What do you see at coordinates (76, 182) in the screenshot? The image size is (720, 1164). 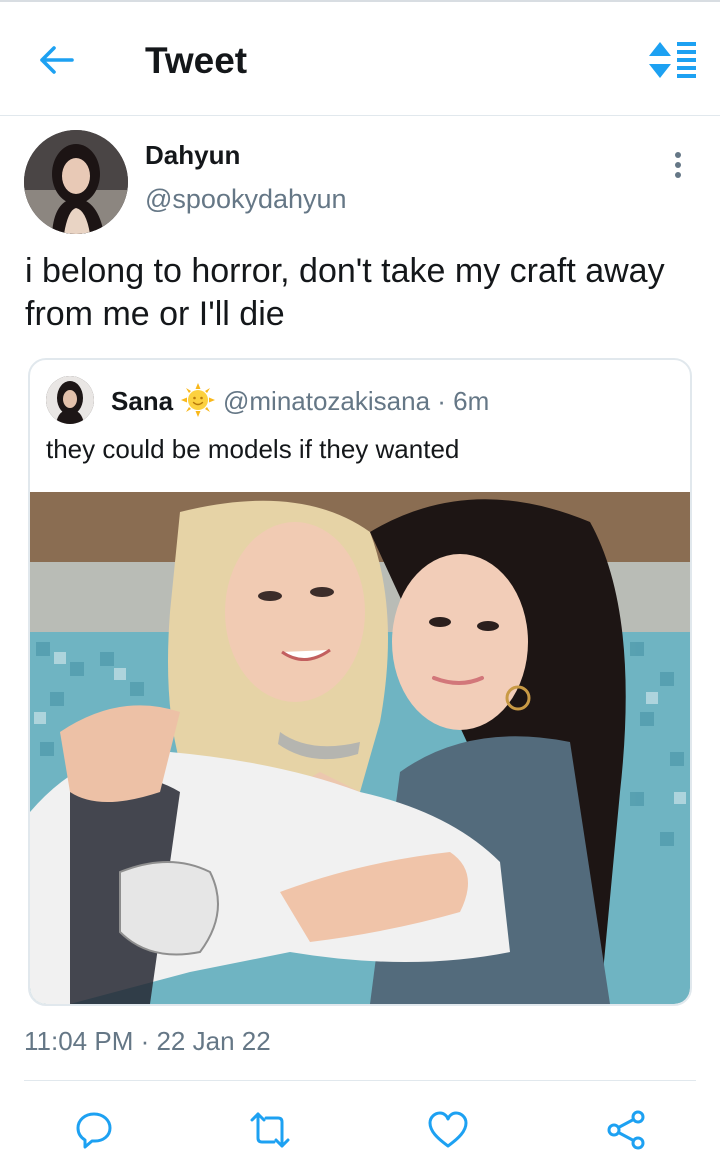 I see `avatar` at bounding box center [76, 182].